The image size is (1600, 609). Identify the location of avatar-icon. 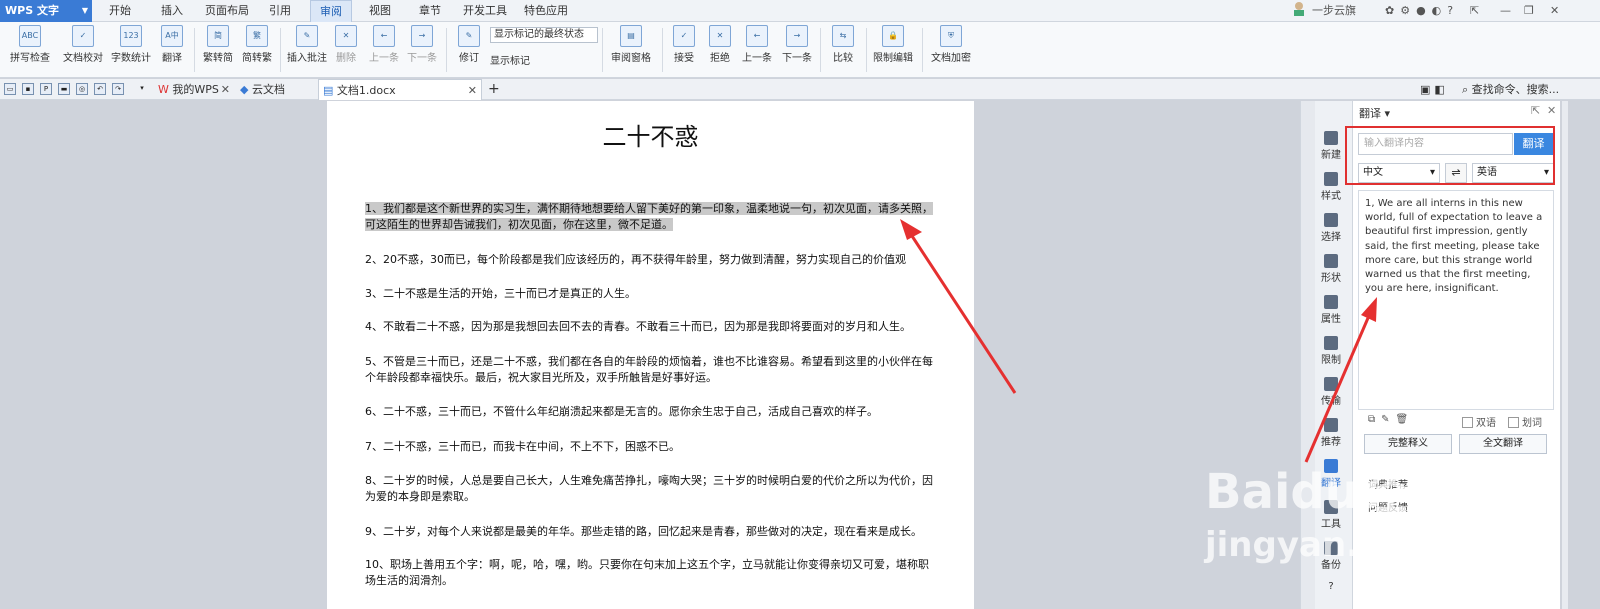
(1299, 9).